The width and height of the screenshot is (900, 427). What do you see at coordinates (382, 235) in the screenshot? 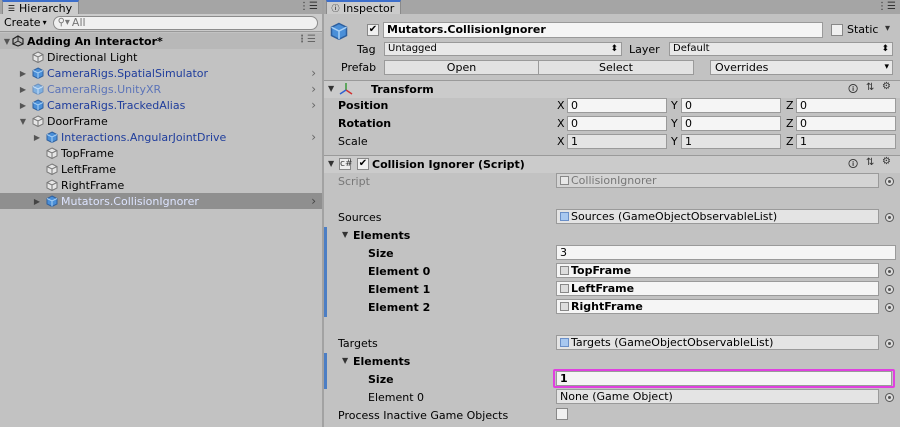
I see `sources-elements-label: Elements` at bounding box center [382, 235].